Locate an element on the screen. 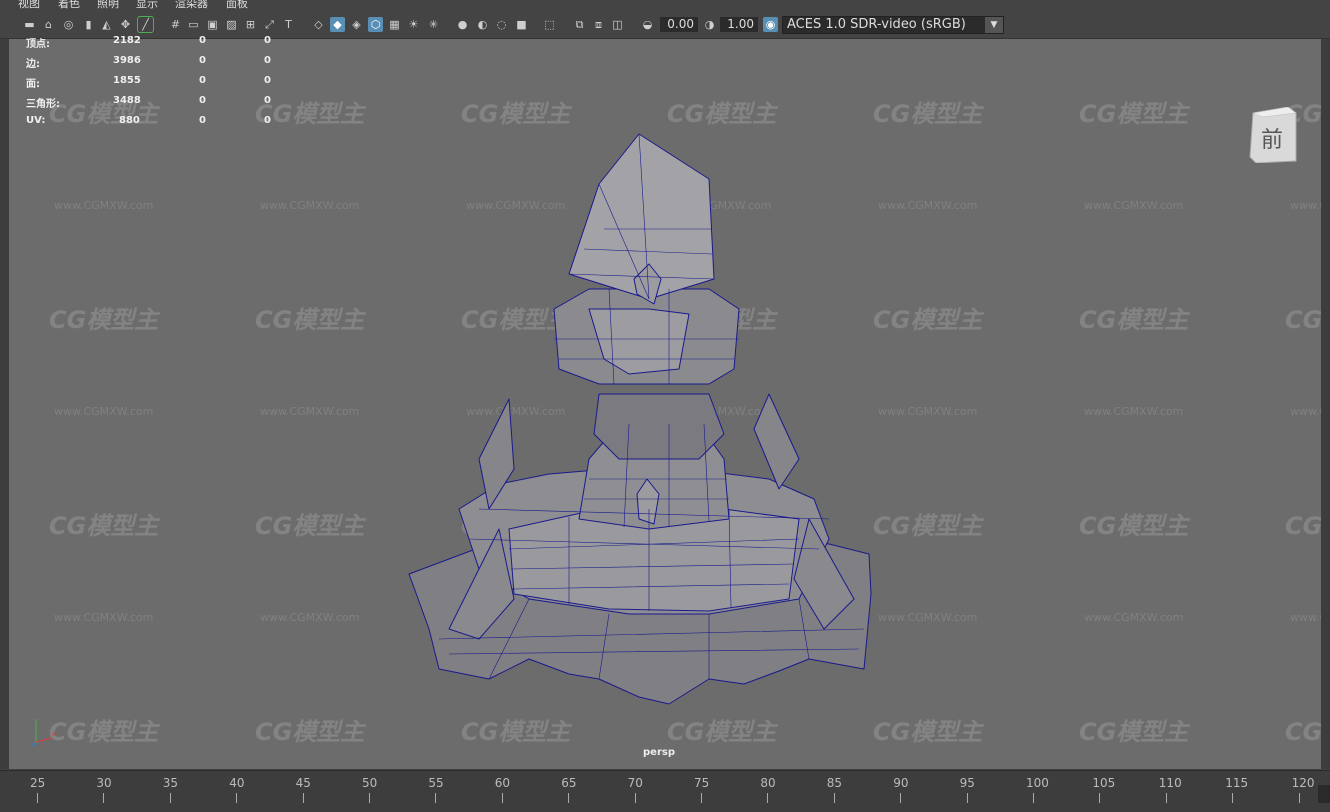  stat-value: 3986 is located at coordinates (127, 60).